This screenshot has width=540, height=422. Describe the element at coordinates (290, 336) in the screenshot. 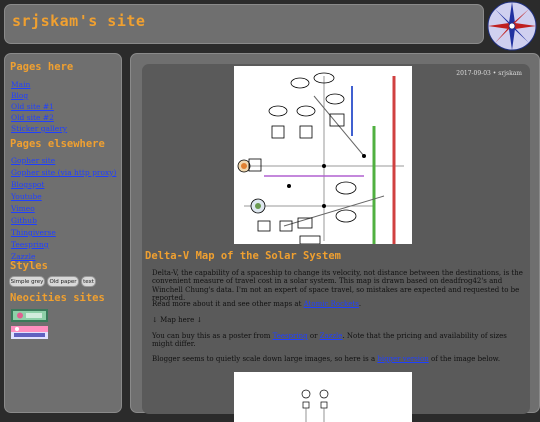

I see `teespring-link: Teespring` at that location.